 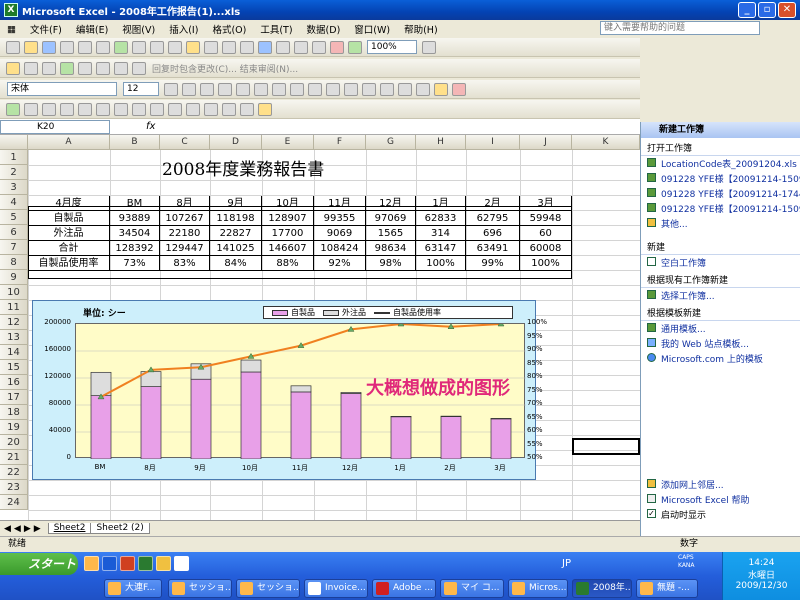 What do you see at coordinates (14, 187) in the screenshot?
I see `row-header-3: 3` at bounding box center [14, 187].